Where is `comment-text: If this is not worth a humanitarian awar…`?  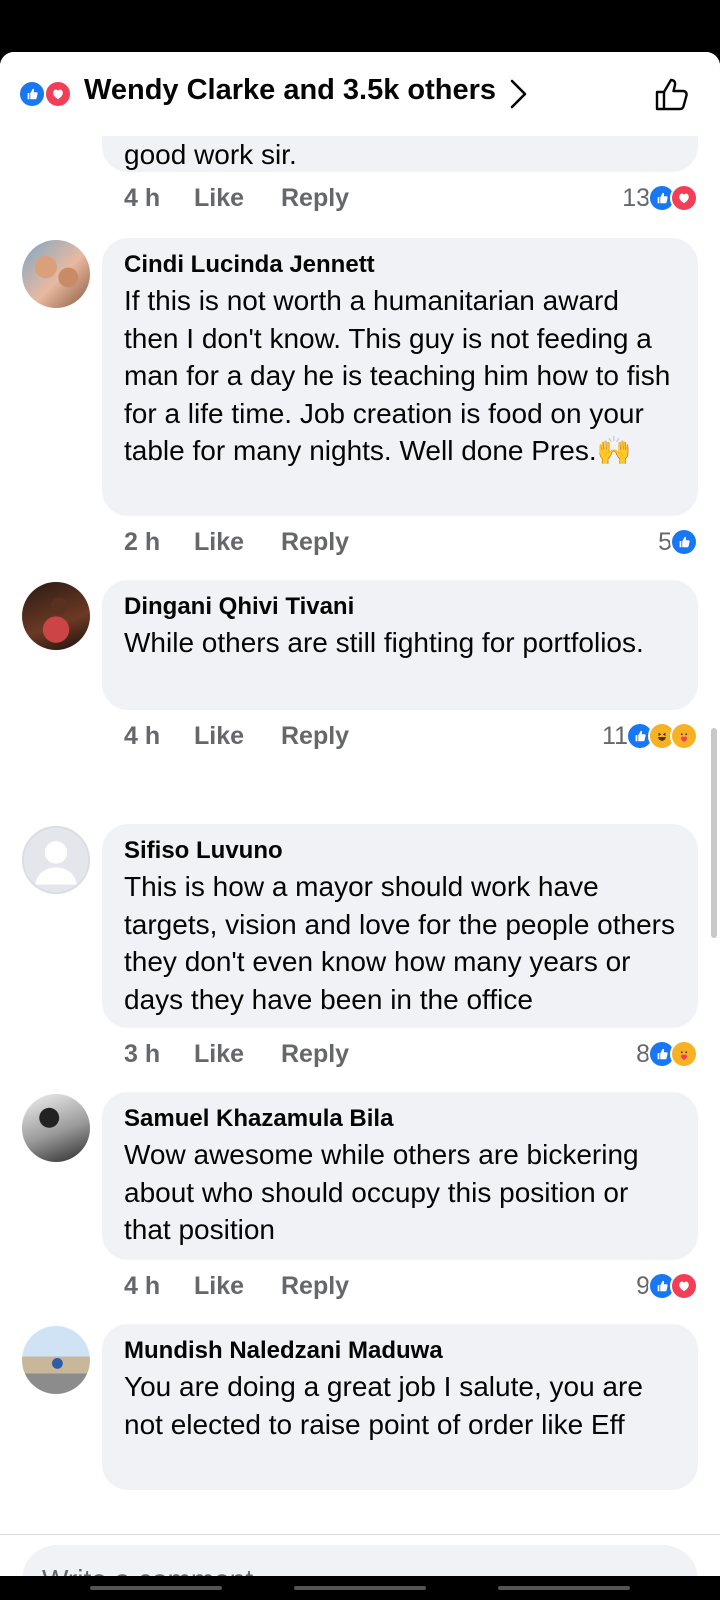
comment-text: If this is not worth a humanitarian awar… is located at coordinates (397, 375).